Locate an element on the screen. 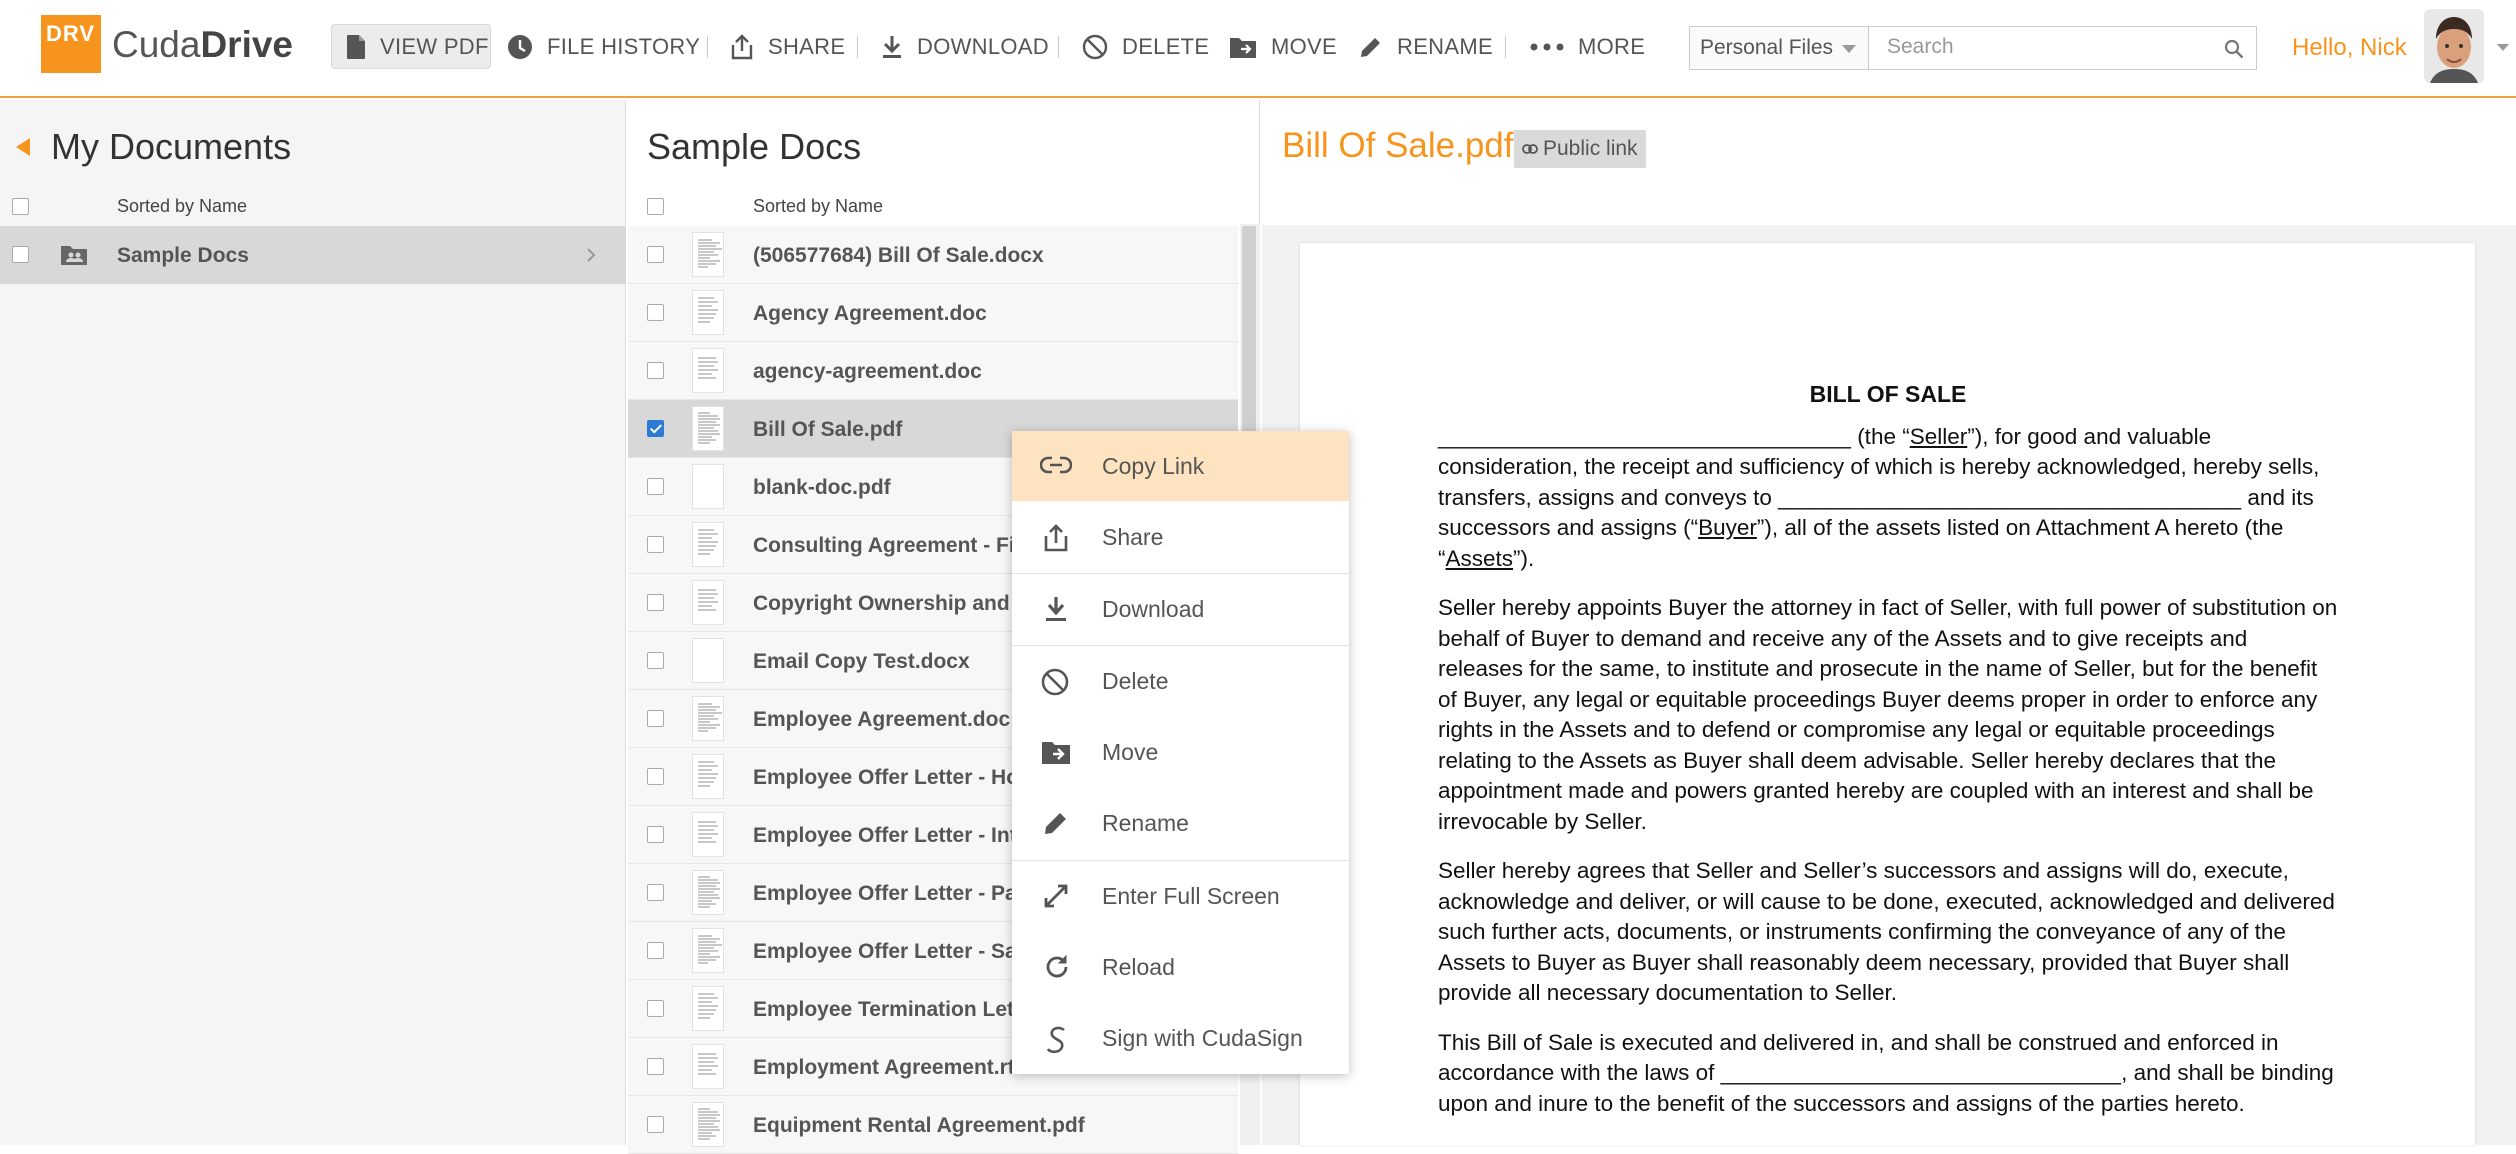 The image size is (2516, 1154). chevron-right-icon is located at coordinates (591, 255).